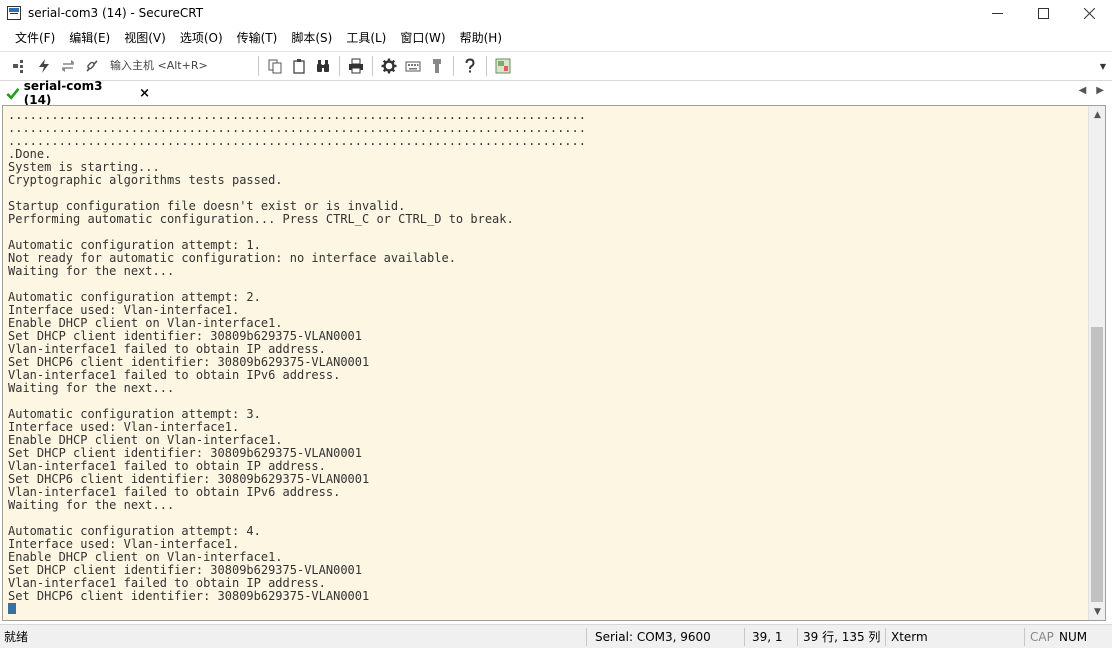 This screenshot has width=1112, height=648. What do you see at coordinates (144, 93) in the screenshot?
I see `tab-close-button: ×` at bounding box center [144, 93].